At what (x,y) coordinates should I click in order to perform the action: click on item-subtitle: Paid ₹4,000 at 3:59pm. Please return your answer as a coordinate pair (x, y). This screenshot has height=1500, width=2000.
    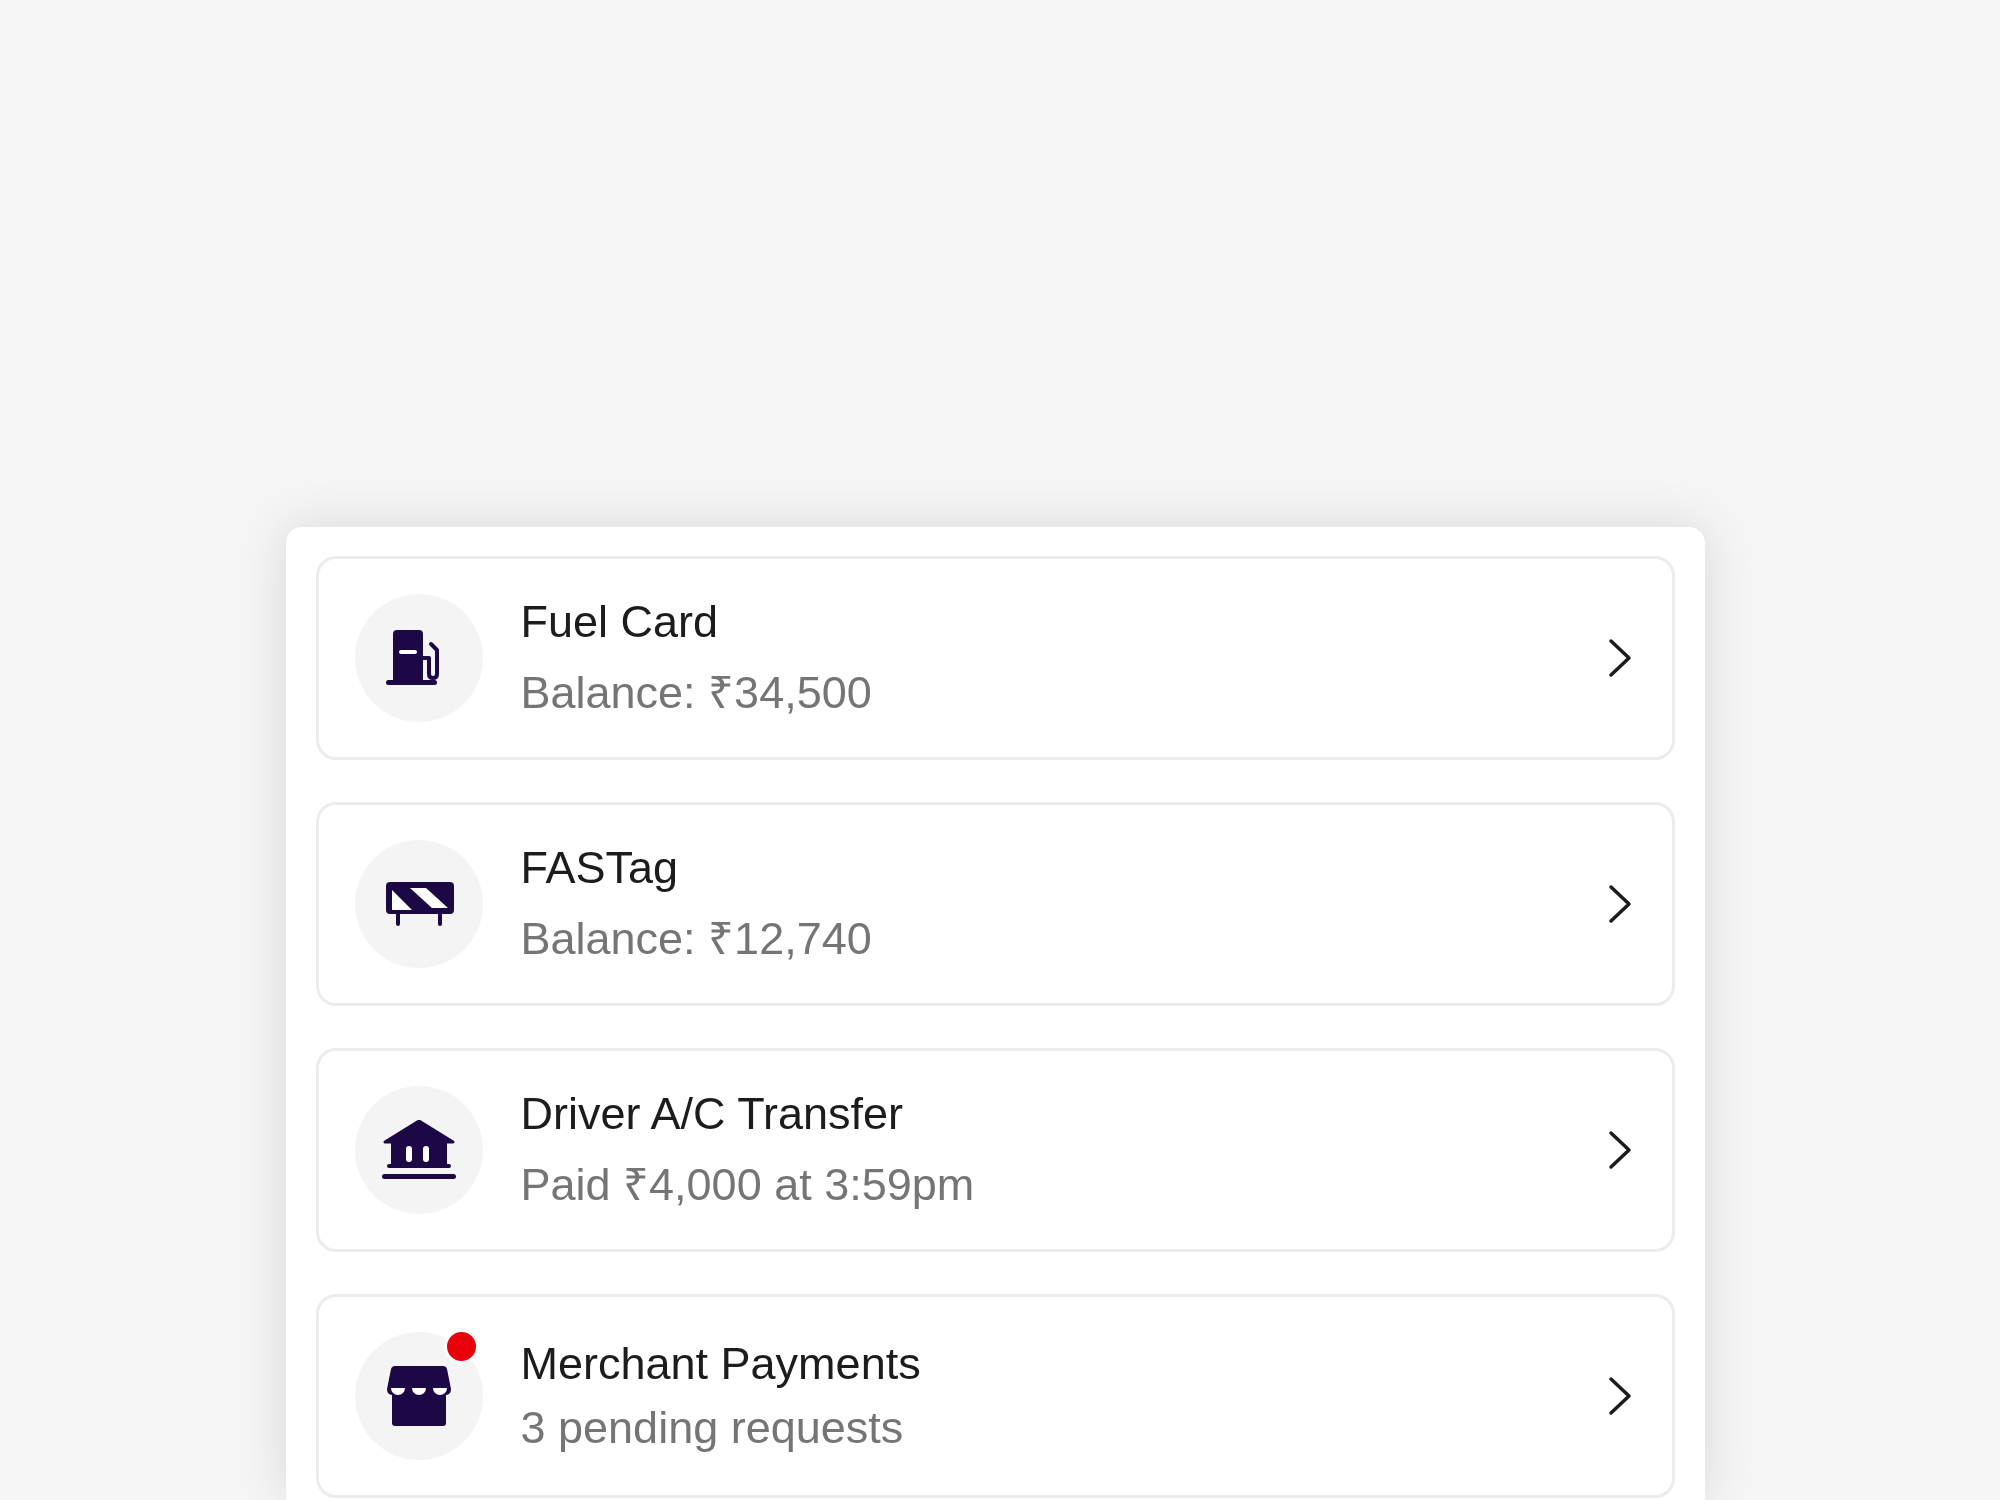
    Looking at the image, I should click on (748, 1184).